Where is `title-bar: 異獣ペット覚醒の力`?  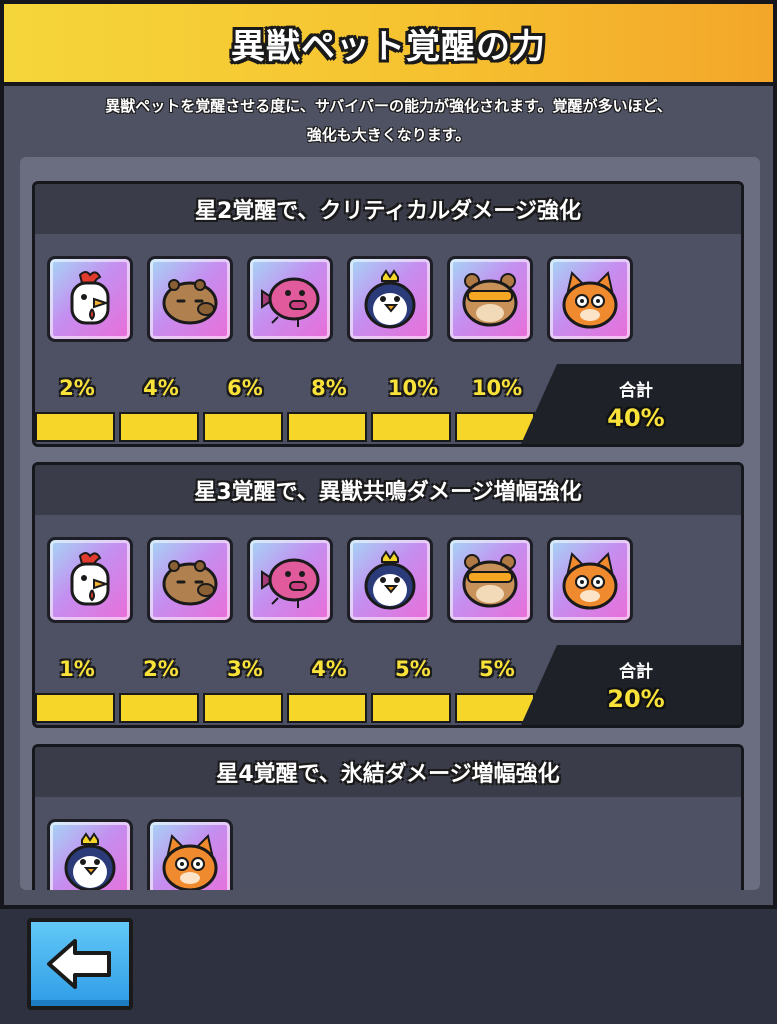 title-bar: 異獣ペット覚醒の力 is located at coordinates (388, 45).